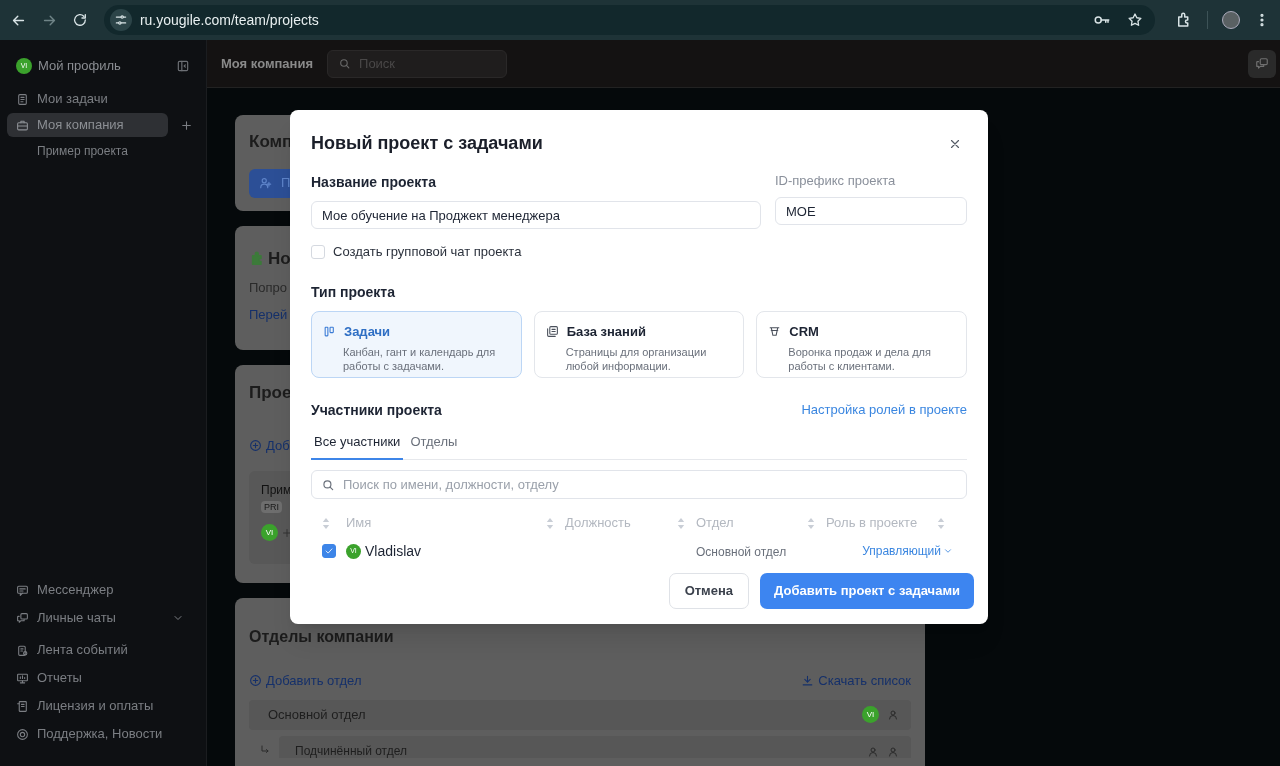  I want to click on star-icon, so click(1135, 20).